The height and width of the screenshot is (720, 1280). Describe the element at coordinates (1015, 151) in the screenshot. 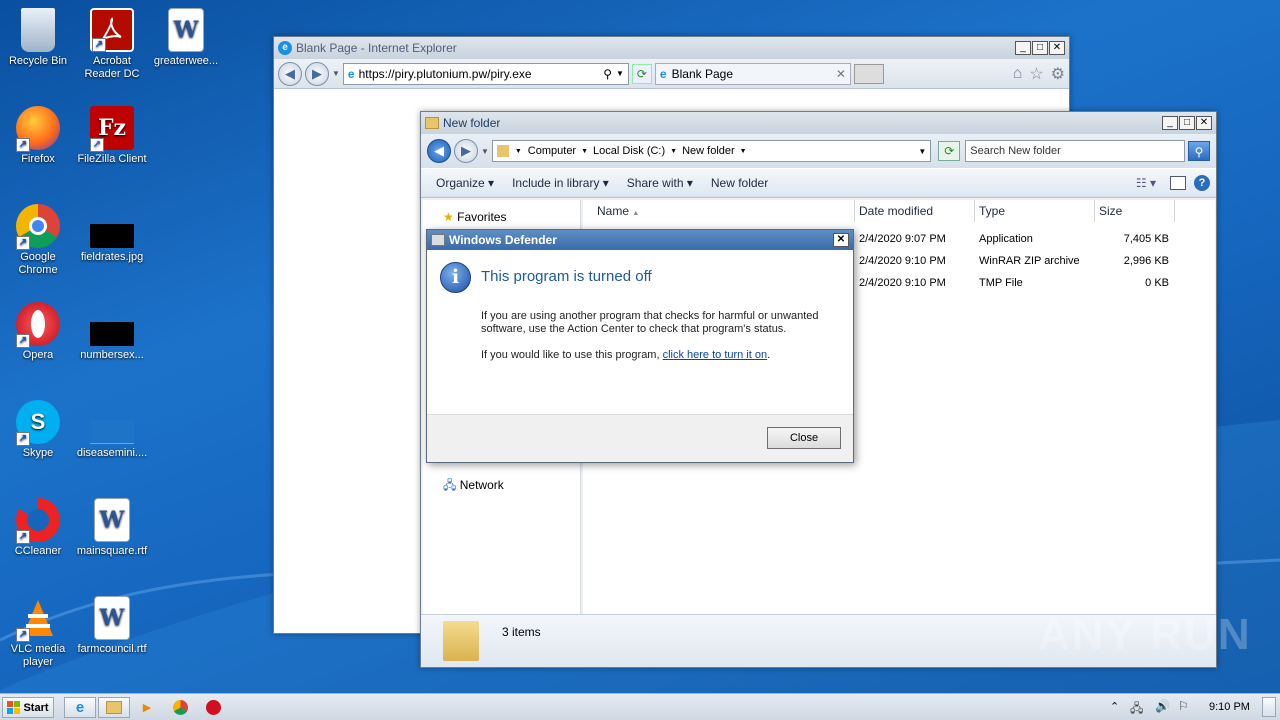

I see `search-placeholder: Search New folder` at that location.